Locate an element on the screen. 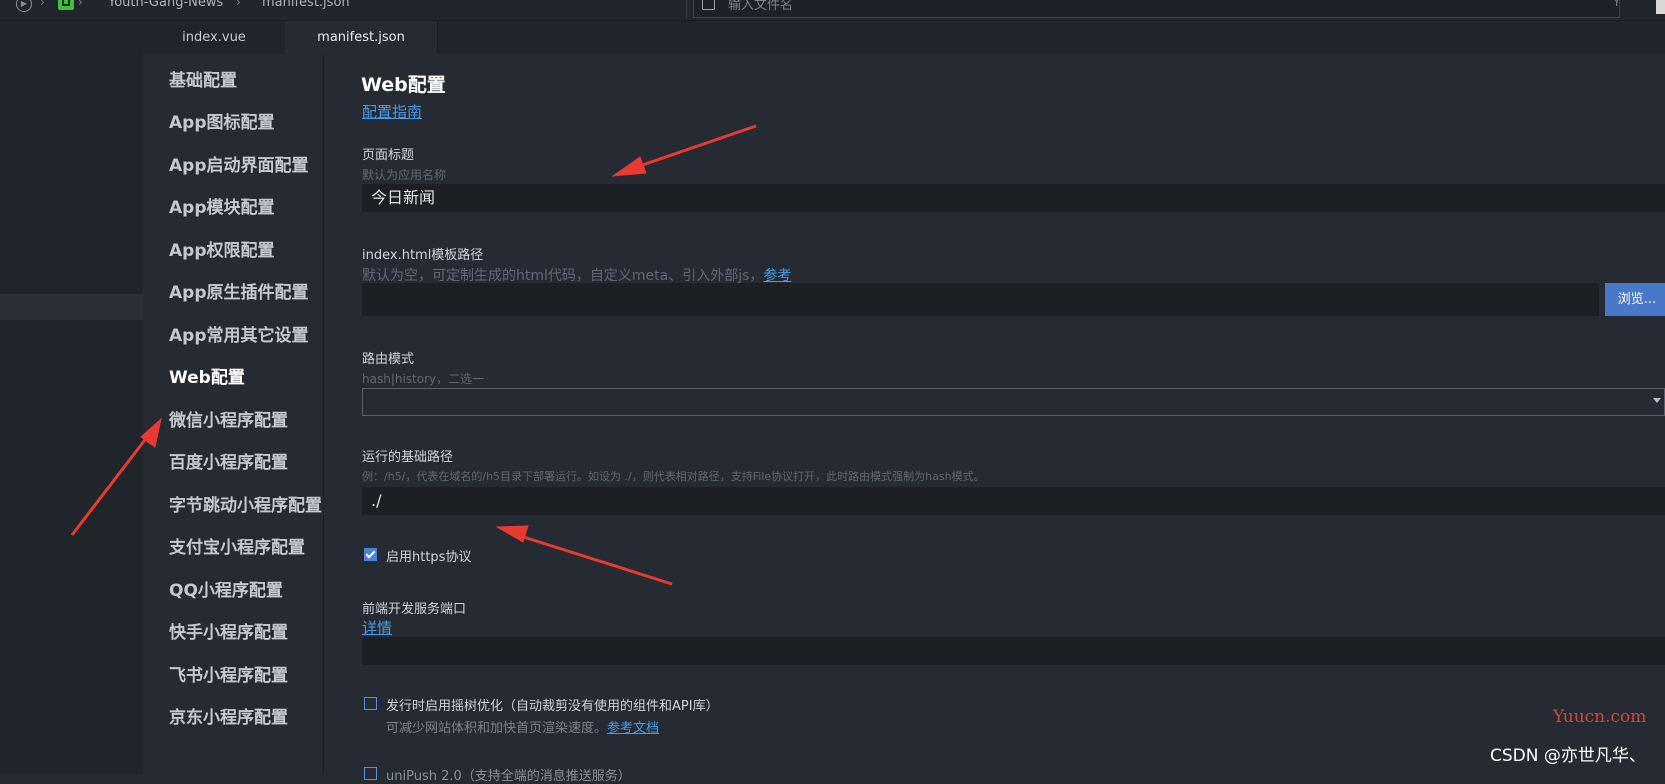 The height and width of the screenshot is (784, 1665). breadcrumb-file: manifest.json is located at coordinates (306, 5).